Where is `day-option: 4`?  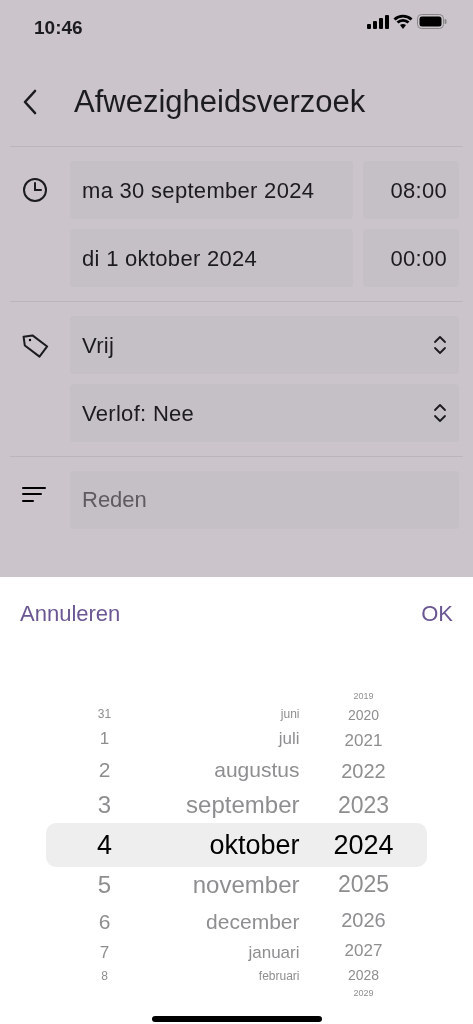
day-option: 4 is located at coordinates (104, 845).